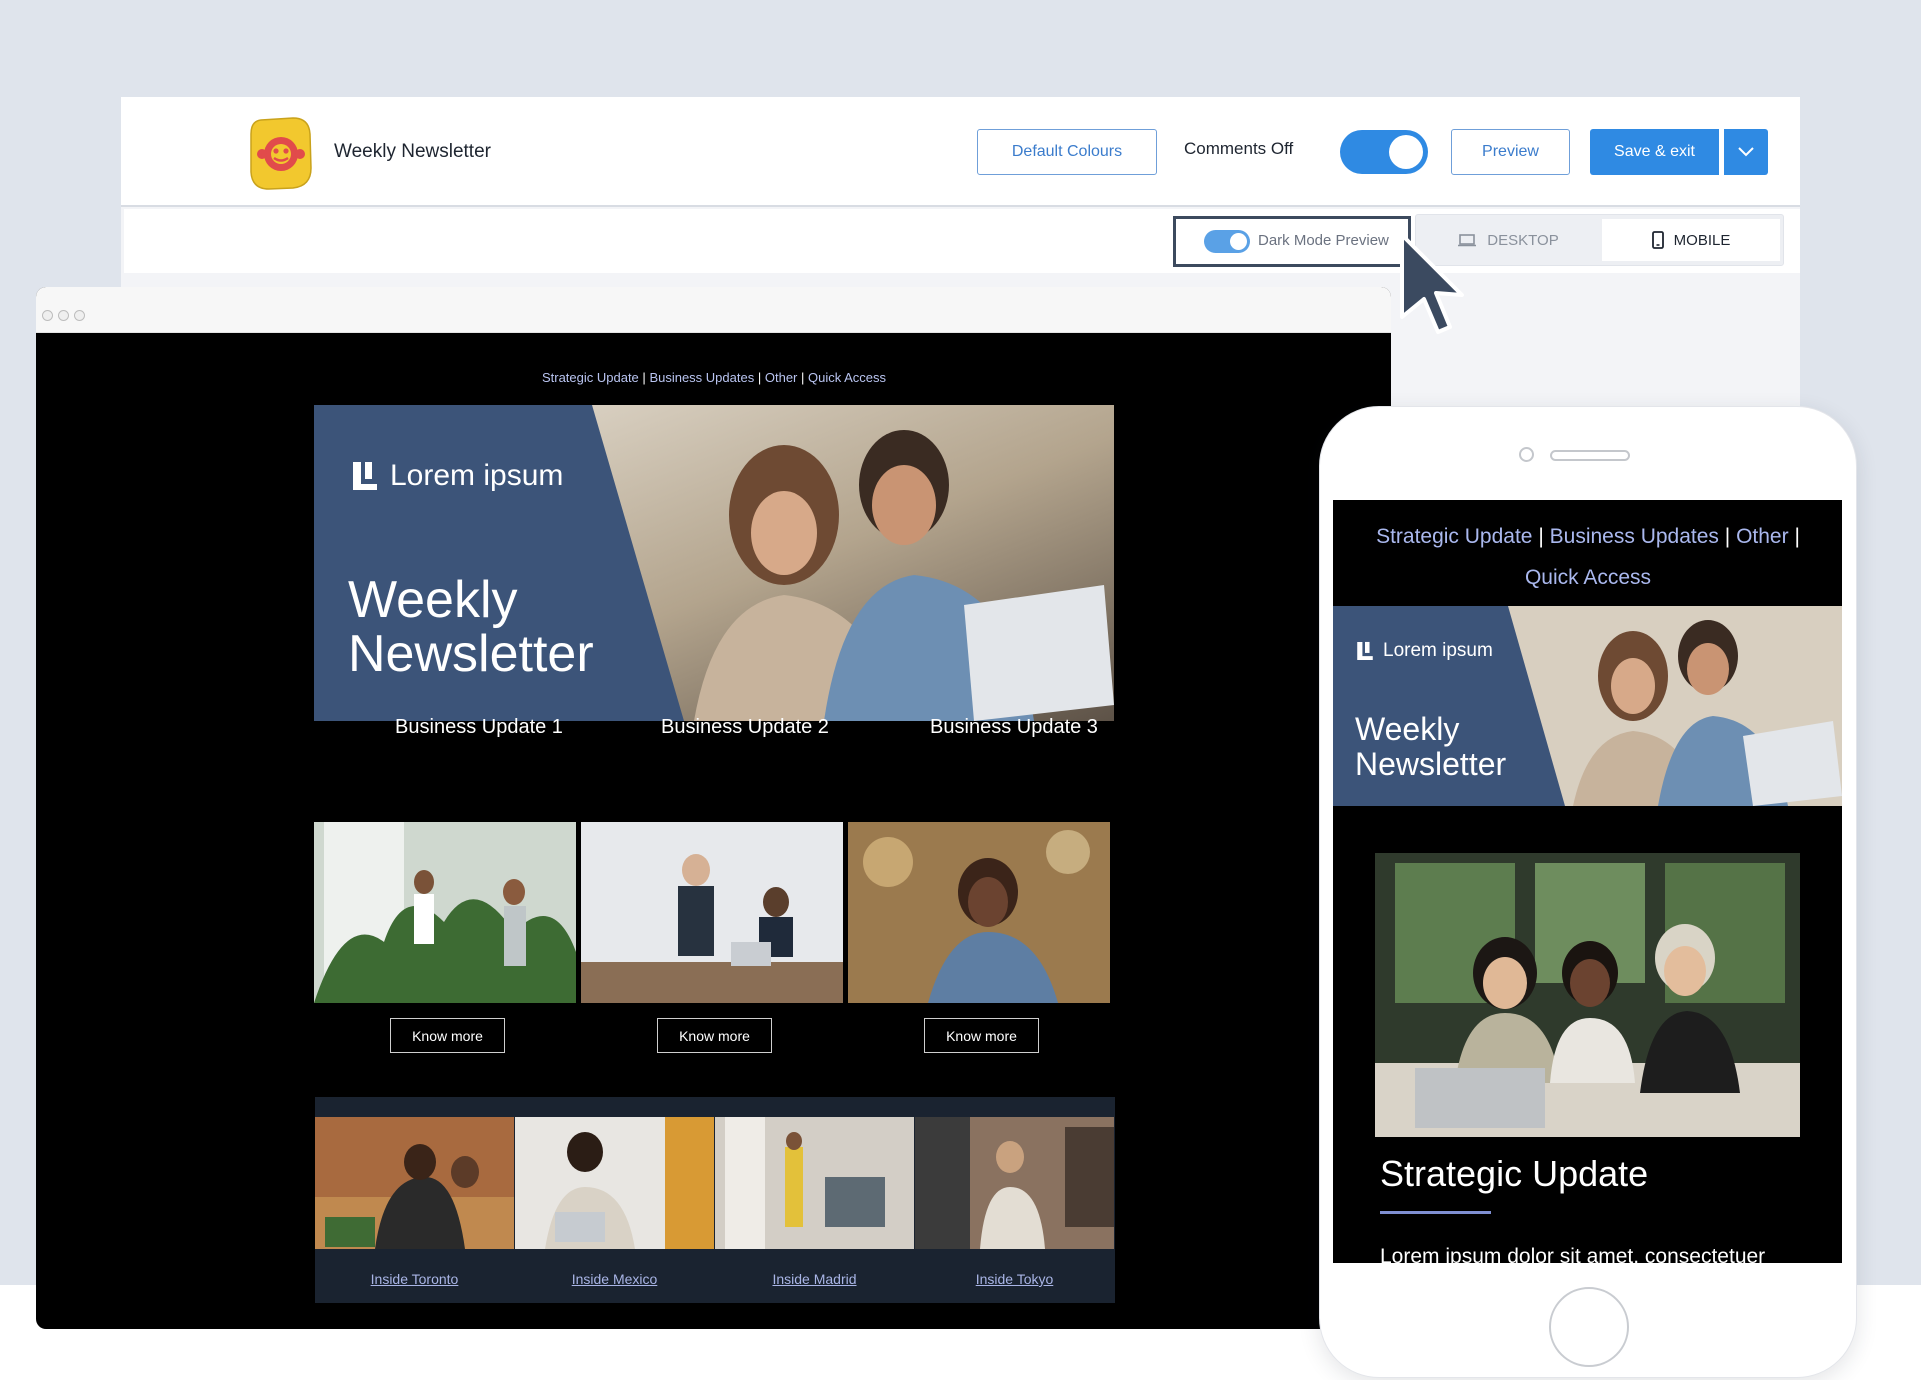 The height and width of the screenshot is (1380, 1921). I want to click on save-options-dropdown-button, so click(1746, 152).